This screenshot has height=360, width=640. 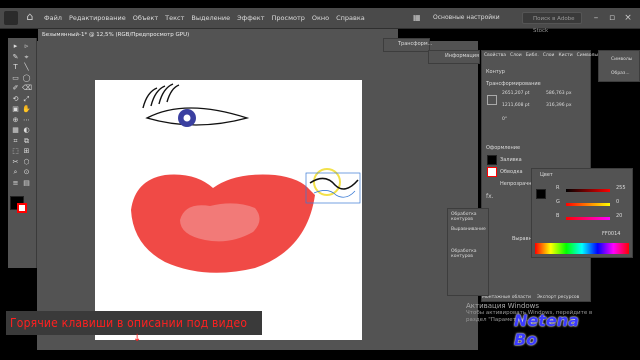 I want to click on tool-icon: ⌕, so click(x=15, y=172).